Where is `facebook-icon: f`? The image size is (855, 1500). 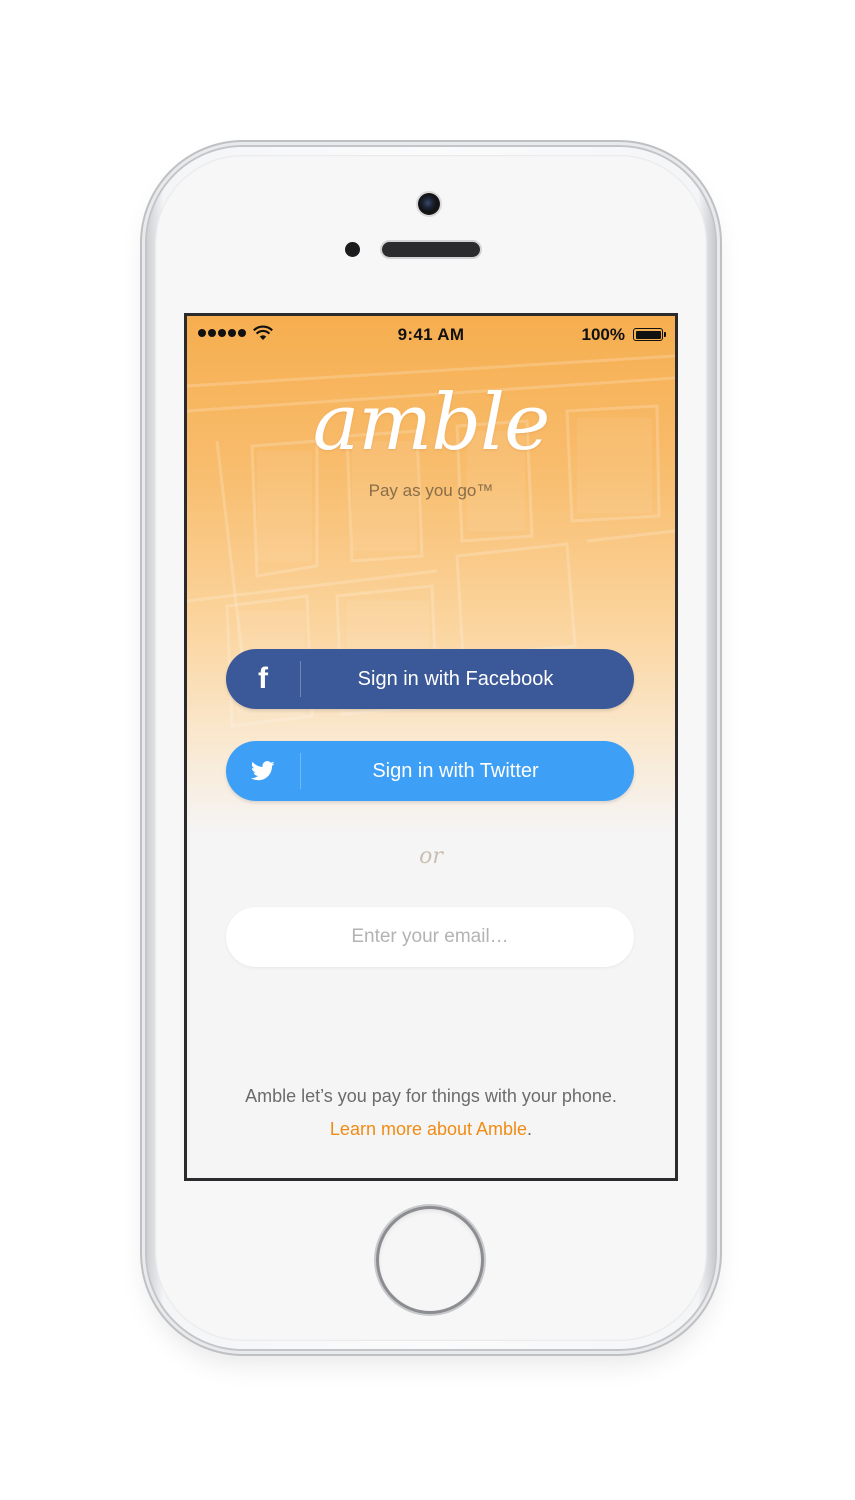 facebook-icon: f is located at coordinates (263, 678).